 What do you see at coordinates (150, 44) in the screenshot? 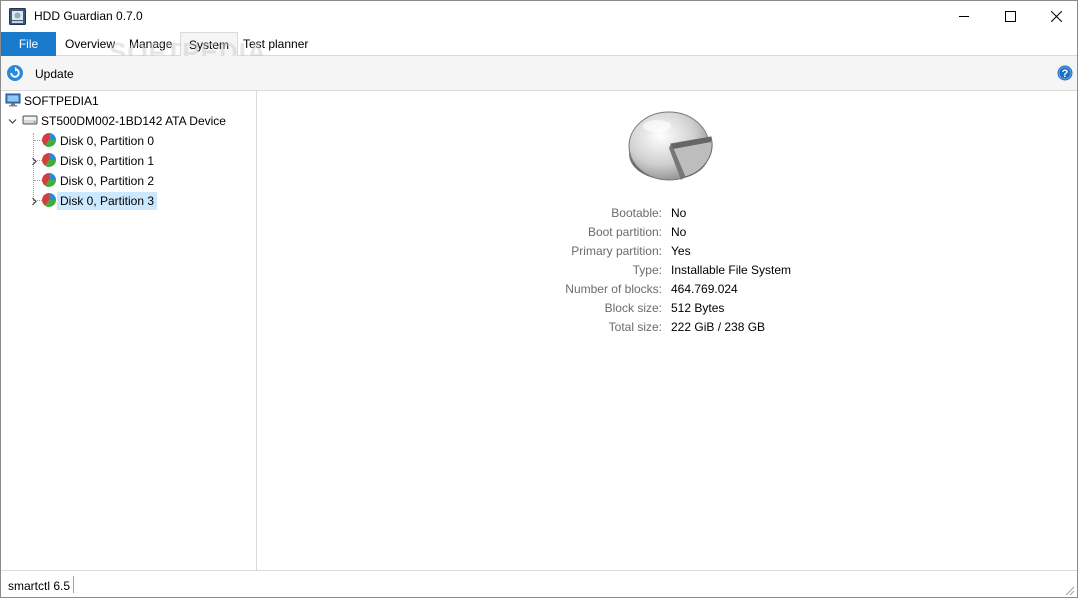
I see `tab-manage: Manage` at bounding box center [150, 44].